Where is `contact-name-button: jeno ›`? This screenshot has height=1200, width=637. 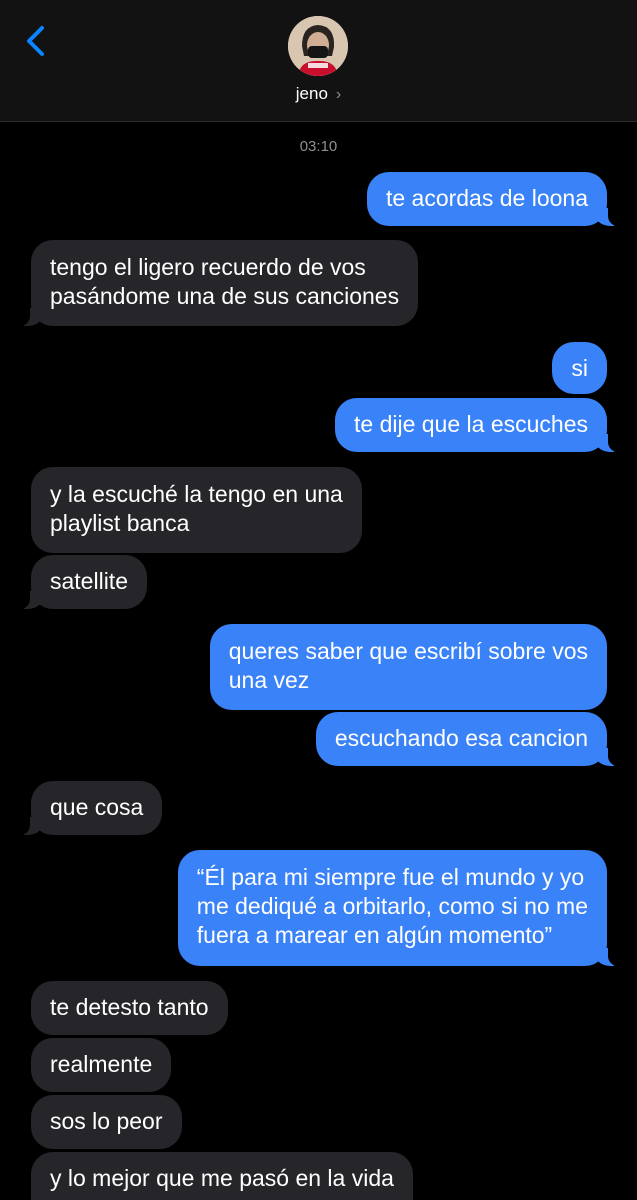 contact-name-button: jeno › is located at coordinates (318, 94).